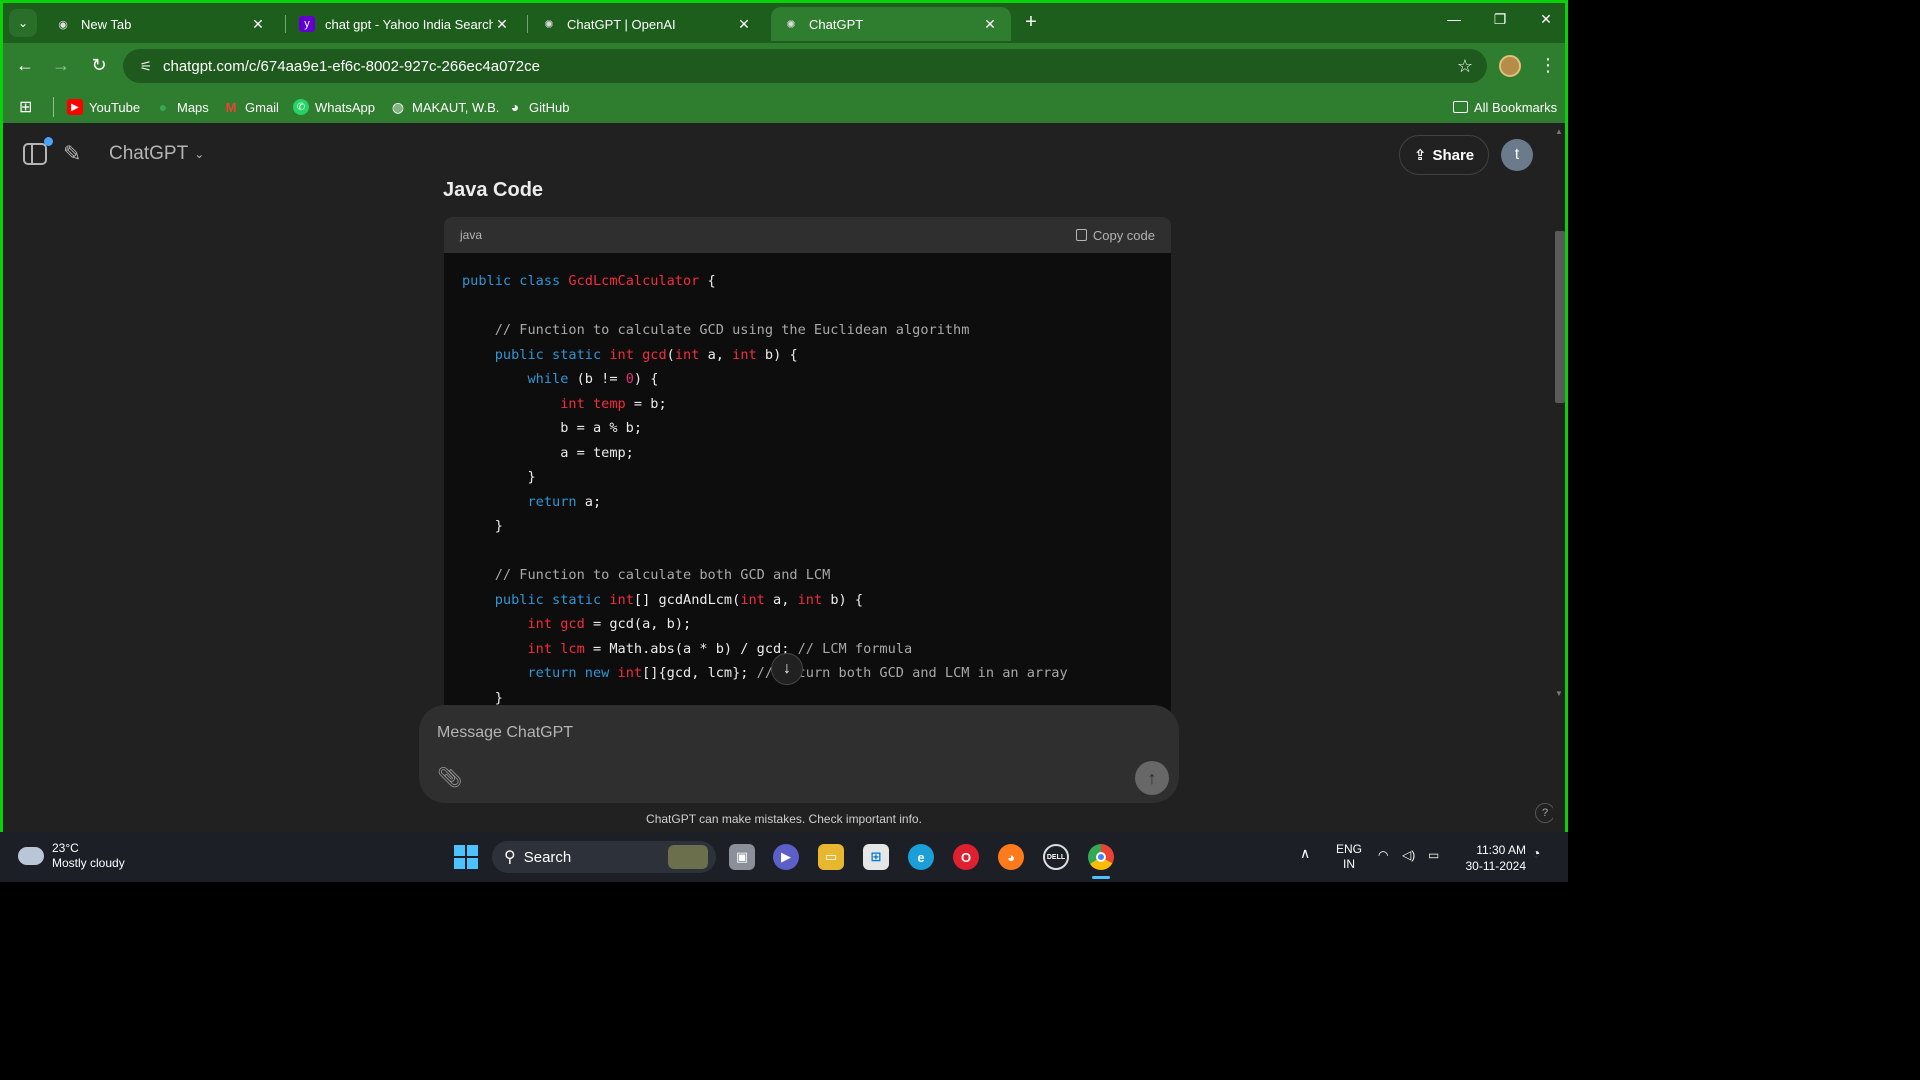  I want to click on windows-start-icon, so click(466, 857).